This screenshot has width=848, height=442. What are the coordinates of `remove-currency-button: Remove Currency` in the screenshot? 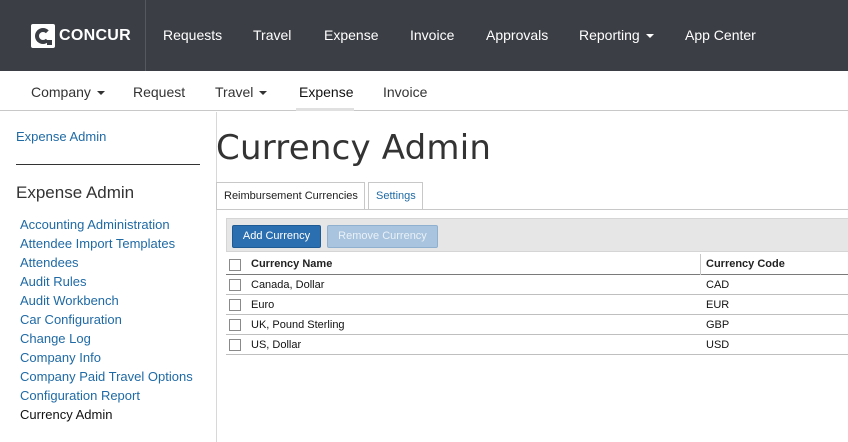 It's located at (382, 236).